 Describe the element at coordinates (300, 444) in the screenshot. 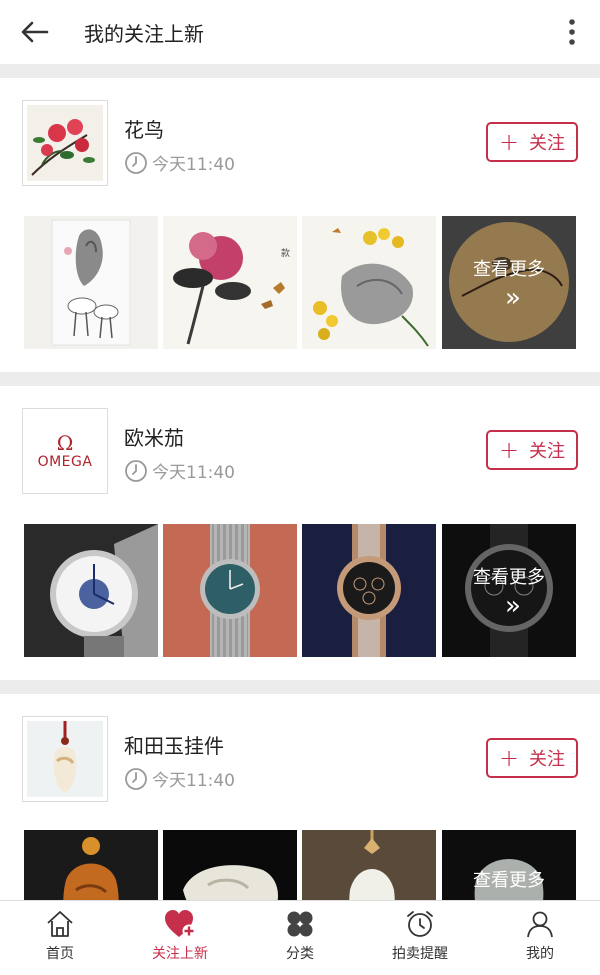

I see `shop-header: Ω OMEGA 欧米茄 今天11:40 + 关注` at that location.